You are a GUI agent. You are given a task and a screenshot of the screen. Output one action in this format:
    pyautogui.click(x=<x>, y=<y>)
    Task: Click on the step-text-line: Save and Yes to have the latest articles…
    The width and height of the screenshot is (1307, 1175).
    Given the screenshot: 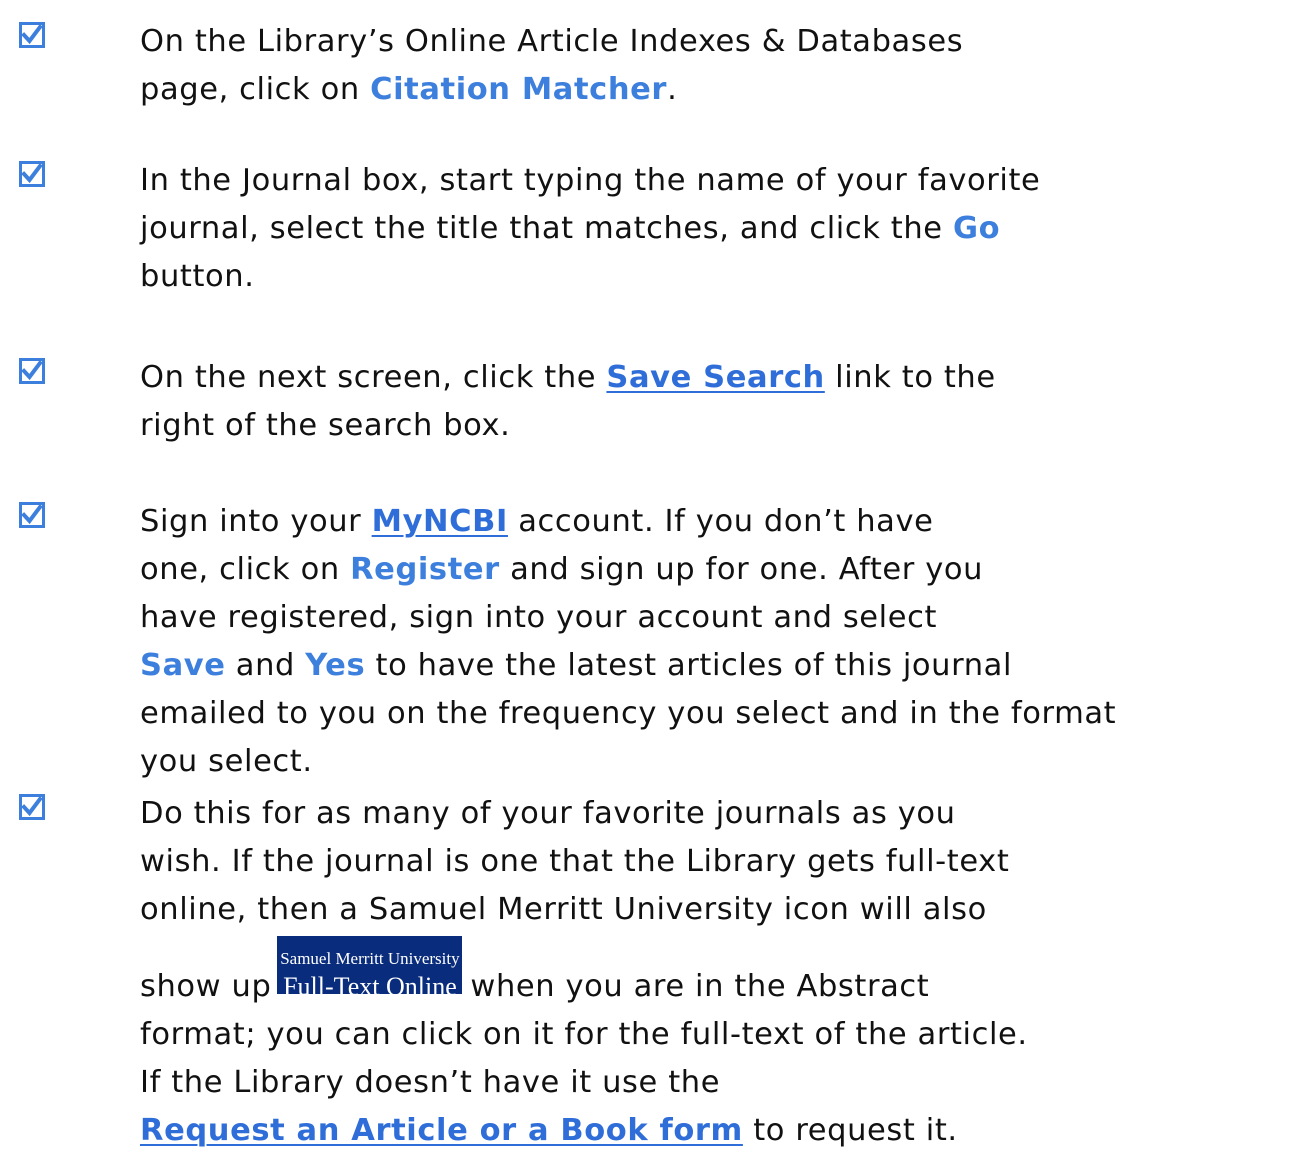 What is the action you would take?
    pyautogui.click(x=720, y=666)
    